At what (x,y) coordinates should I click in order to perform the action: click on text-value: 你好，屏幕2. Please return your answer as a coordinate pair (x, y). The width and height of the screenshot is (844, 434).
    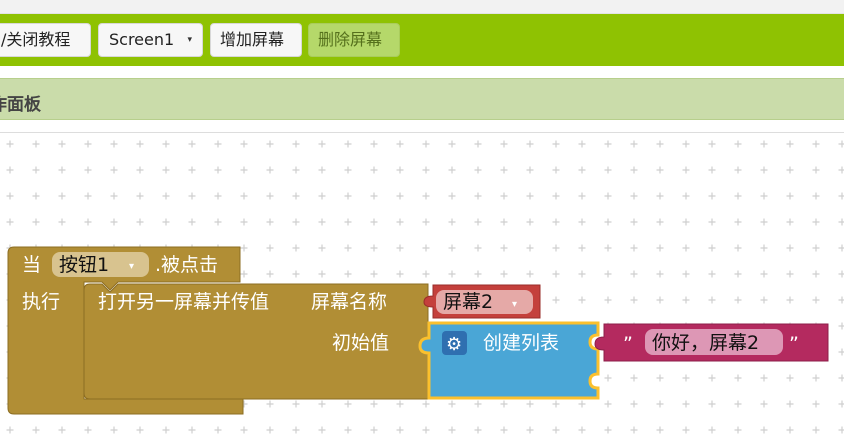
    Looking at the image, I should click on (705, 343).